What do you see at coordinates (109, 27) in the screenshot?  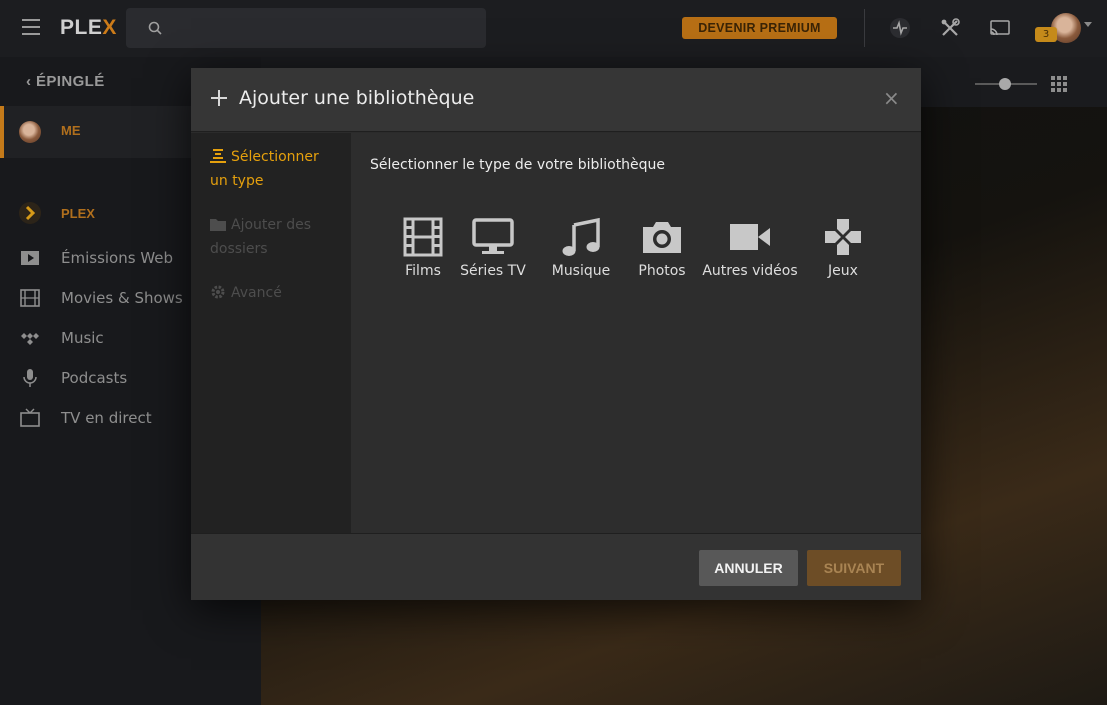 I see `logo-accent: X` at bounding box center [109, 27].